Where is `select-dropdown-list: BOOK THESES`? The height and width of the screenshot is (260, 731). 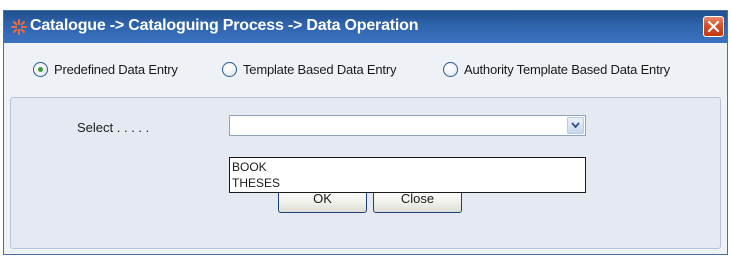
select-dropdown-list: BOOK THESES is located at coordinates (407, 175).